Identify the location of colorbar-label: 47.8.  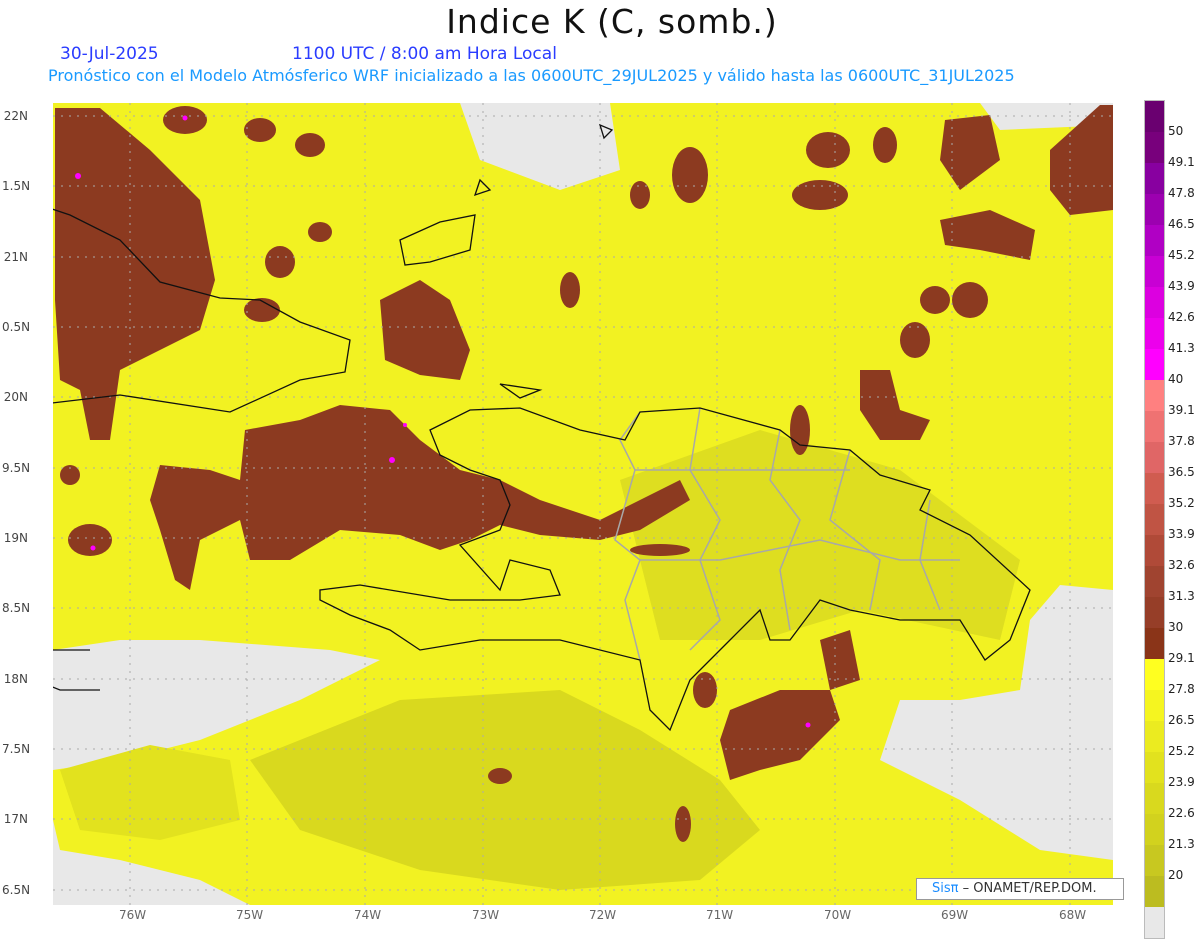
(1181, 193).